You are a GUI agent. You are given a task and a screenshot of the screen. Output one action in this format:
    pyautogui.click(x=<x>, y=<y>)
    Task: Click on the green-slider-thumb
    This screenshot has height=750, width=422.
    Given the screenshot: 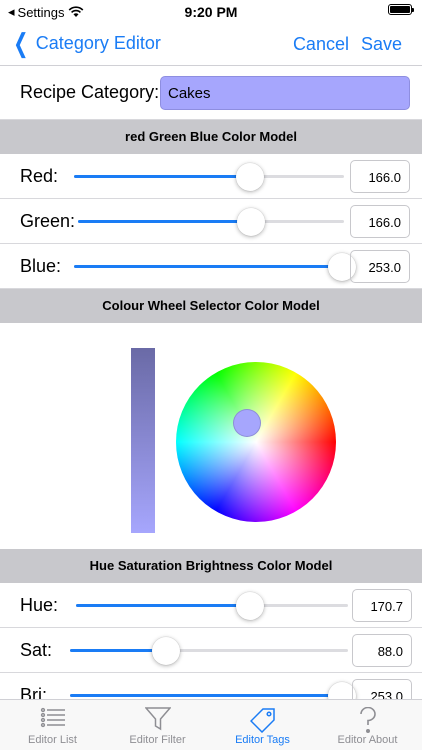 What is the action you would take?
    pyautogui.click(x=251, y=222)
    